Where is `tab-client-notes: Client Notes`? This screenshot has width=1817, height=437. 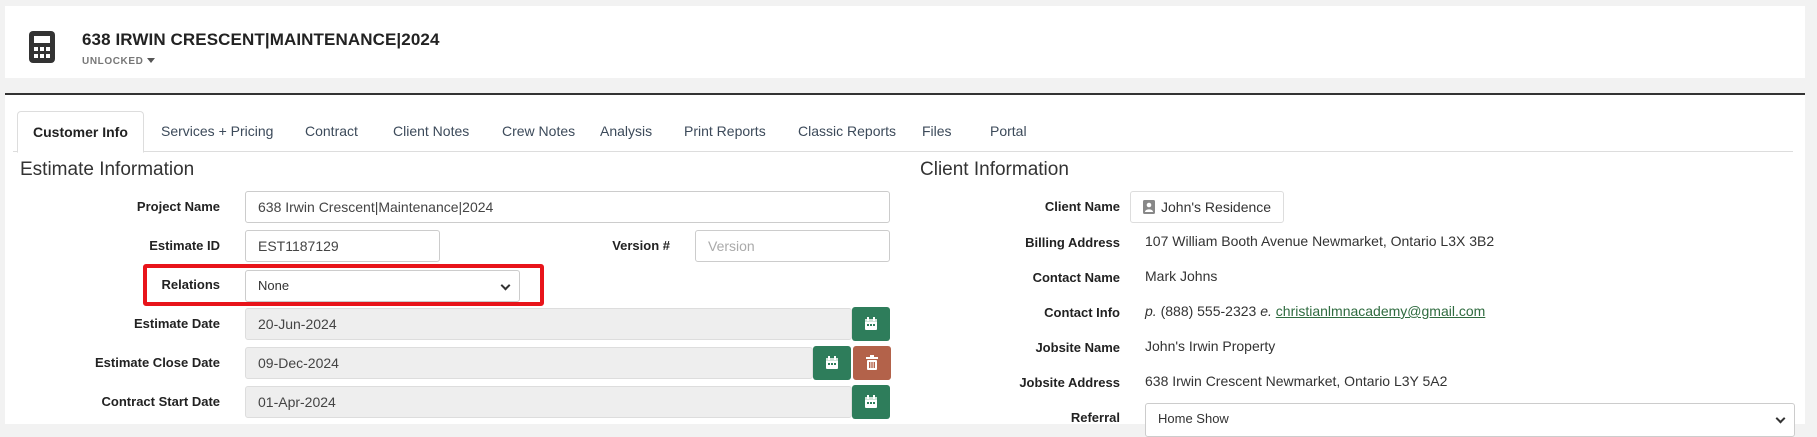 tab-client-notes: Client Notes is located at coordinates (431, 131).